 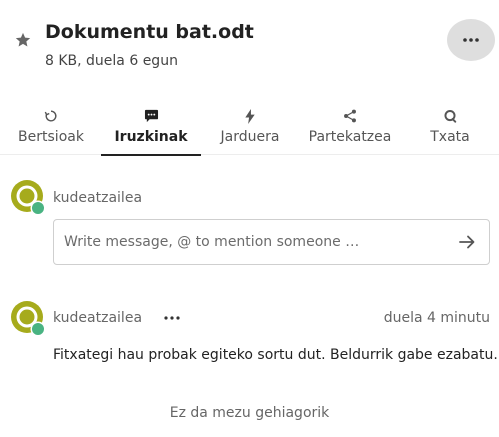 What do you see at coordinates (350, 116) in the screenshot?
I see `share-icon` at bounding box center [350, 116].